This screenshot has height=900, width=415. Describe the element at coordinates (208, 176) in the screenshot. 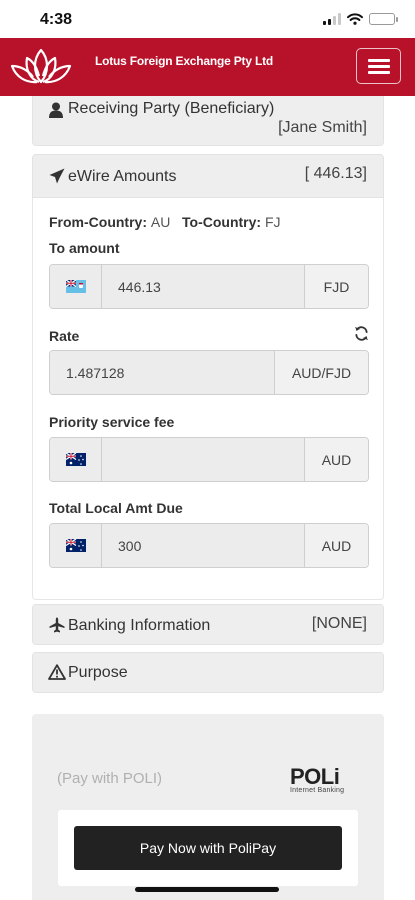

I see `ewire-amounts-panel-heading: eWire Amounts [ 446.13]` at that location.